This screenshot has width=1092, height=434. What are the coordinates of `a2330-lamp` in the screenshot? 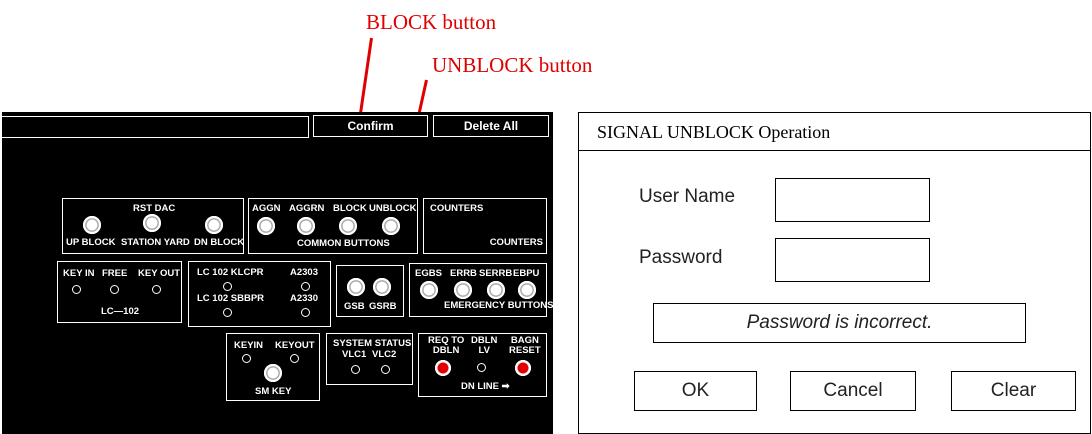 It's located at (305, 312).